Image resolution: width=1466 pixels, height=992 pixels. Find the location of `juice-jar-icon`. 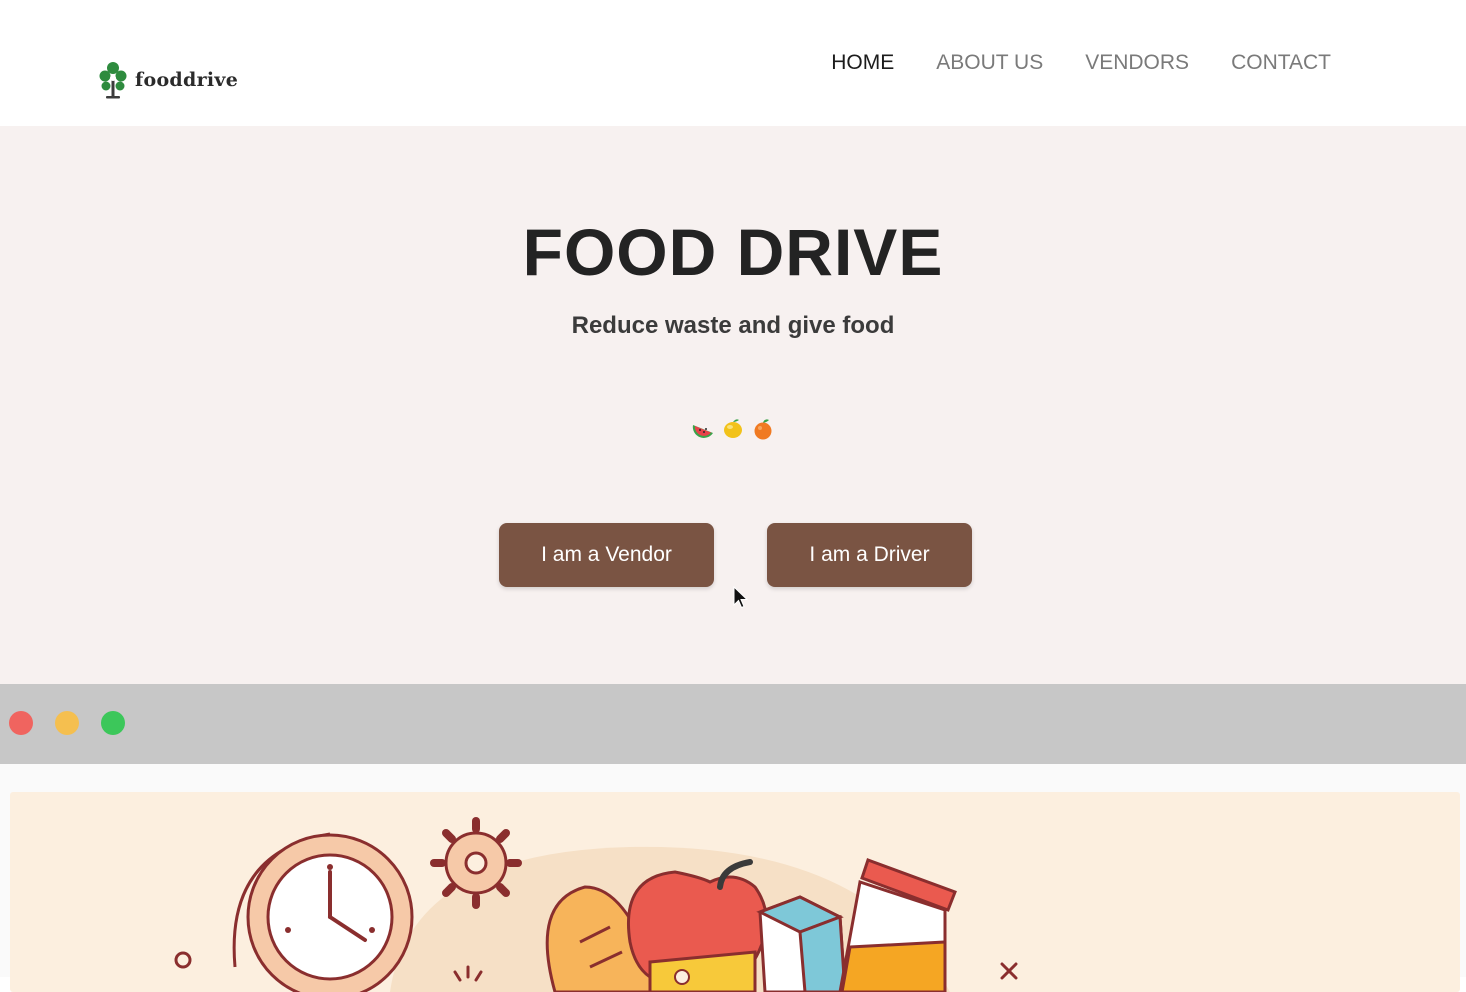

juice-jar-icon is located at coordinates (897, 925).